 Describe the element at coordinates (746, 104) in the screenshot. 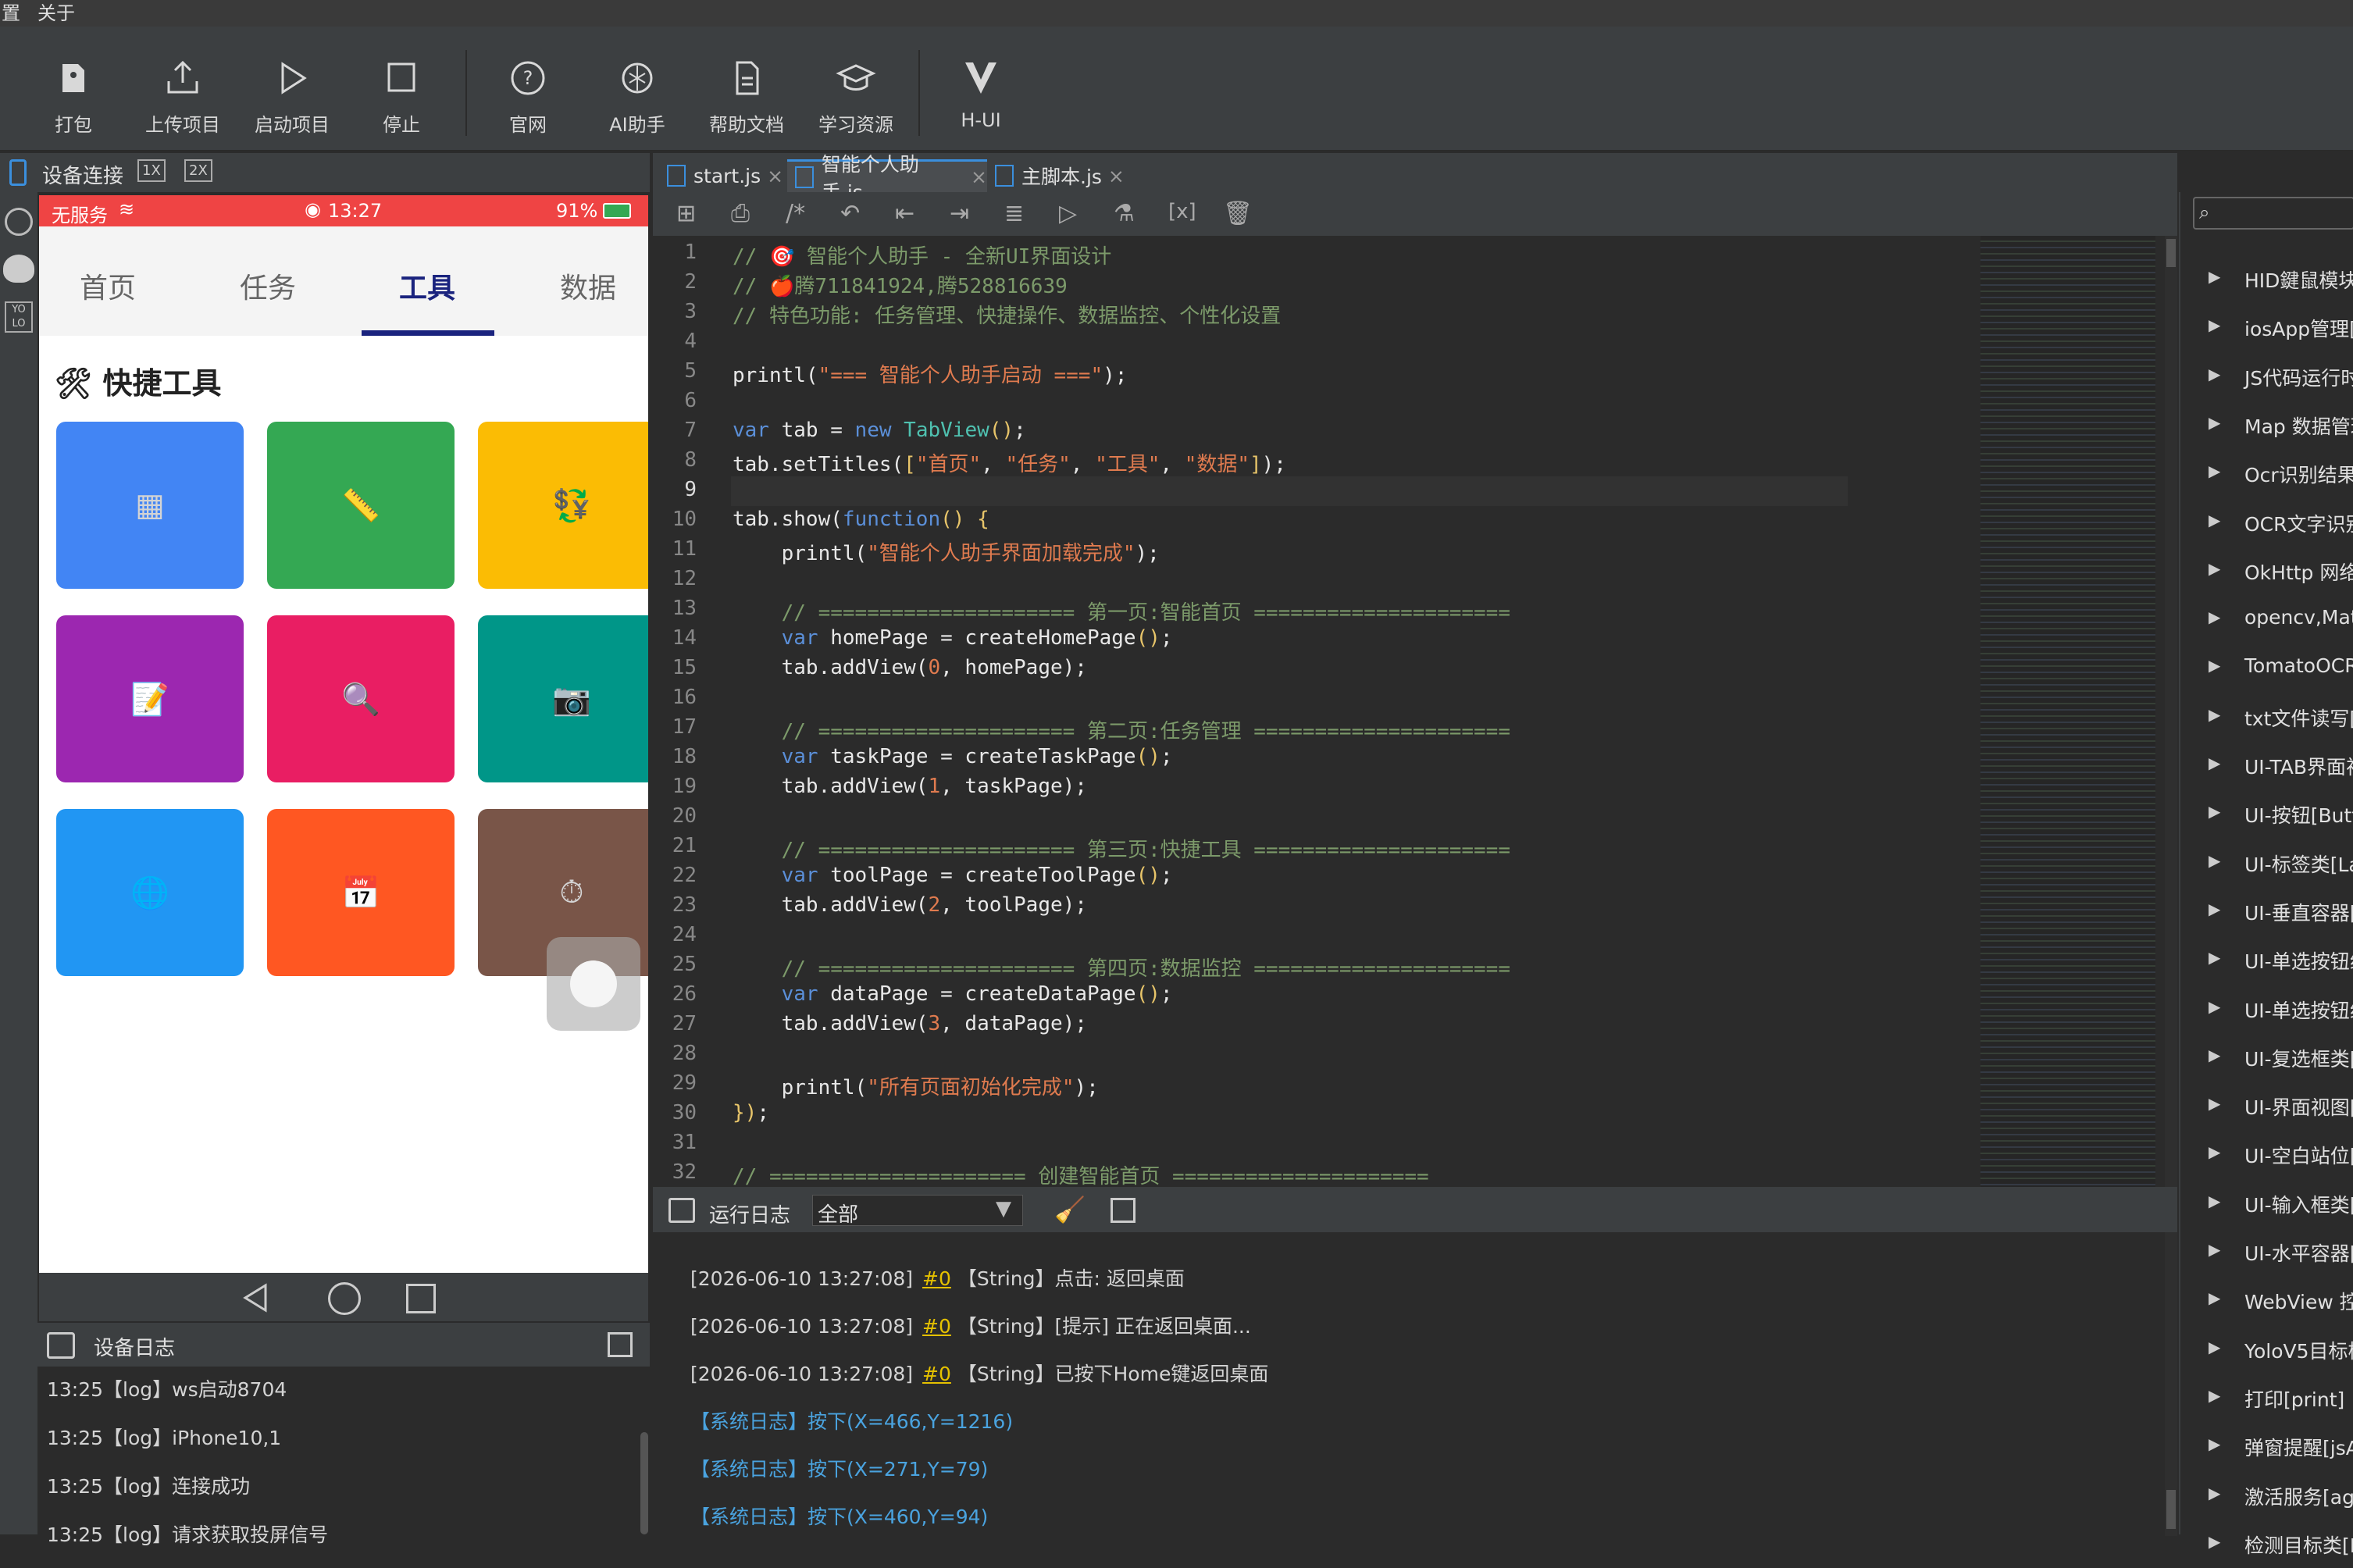

I see `help-docs-button: 帮助文档` at that location.